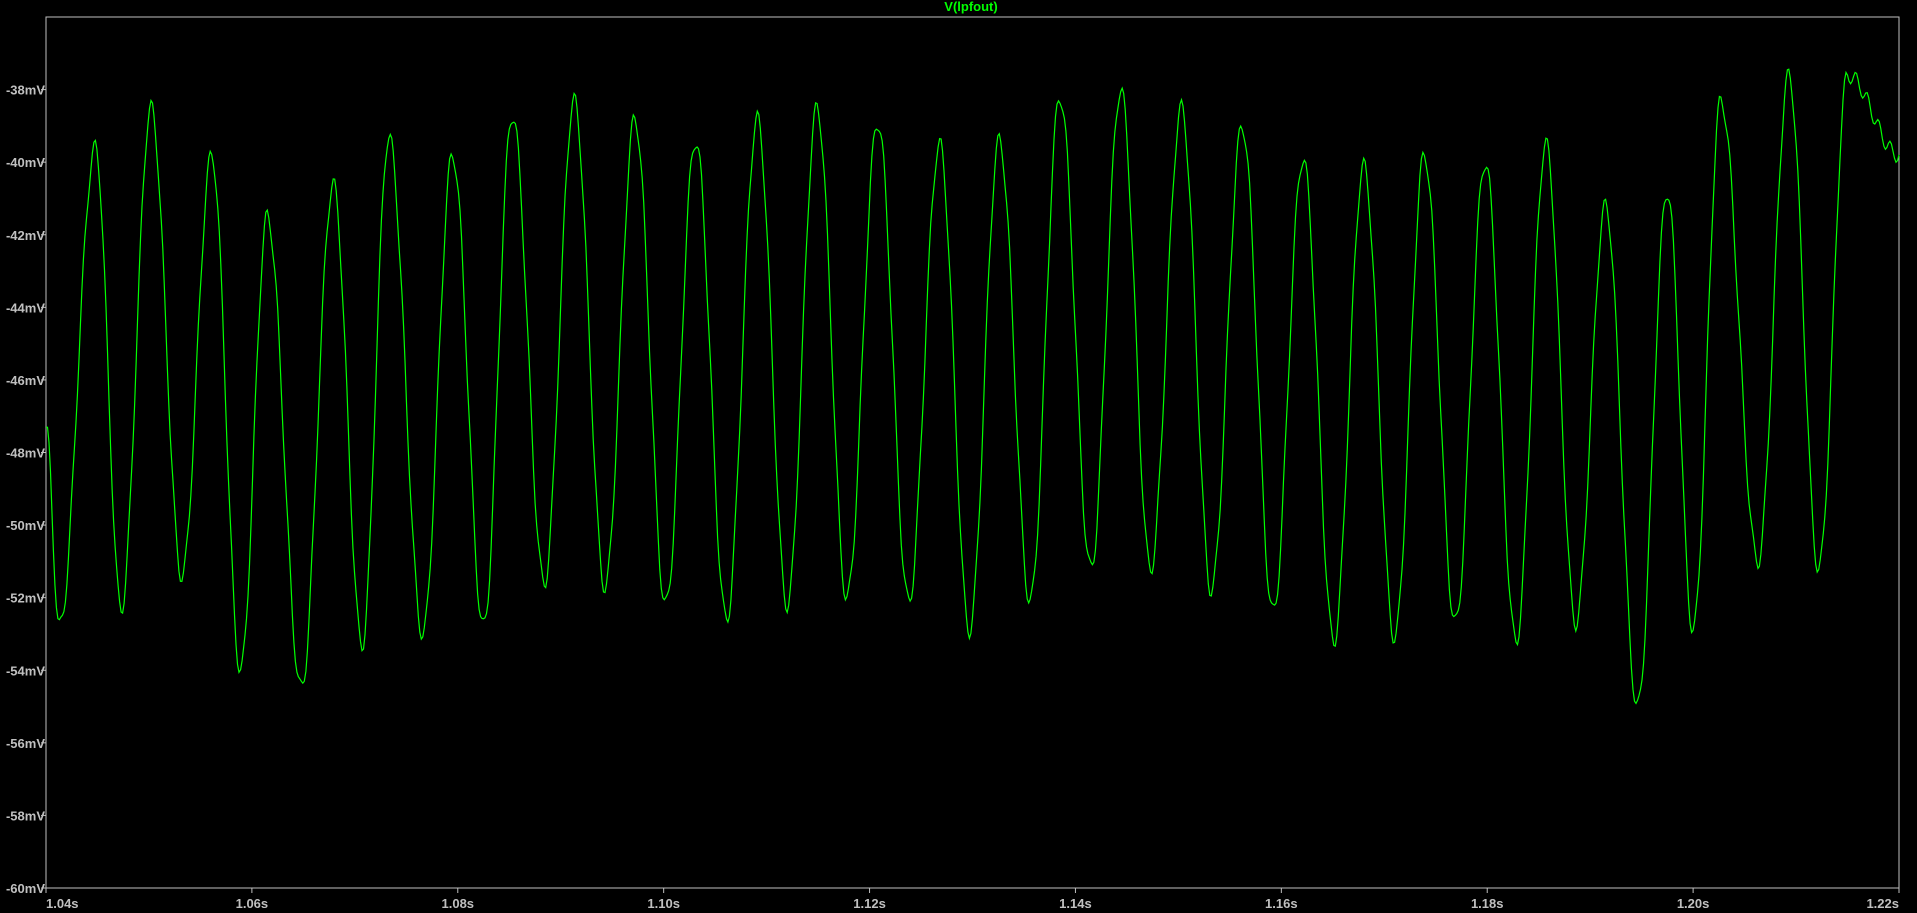 This screenshot has height=913, width=1917. What do you see at coordinates (970, 7) in the screenshot?
I see `trace-title: V(lpfout)` at bounding box center [970, 7].